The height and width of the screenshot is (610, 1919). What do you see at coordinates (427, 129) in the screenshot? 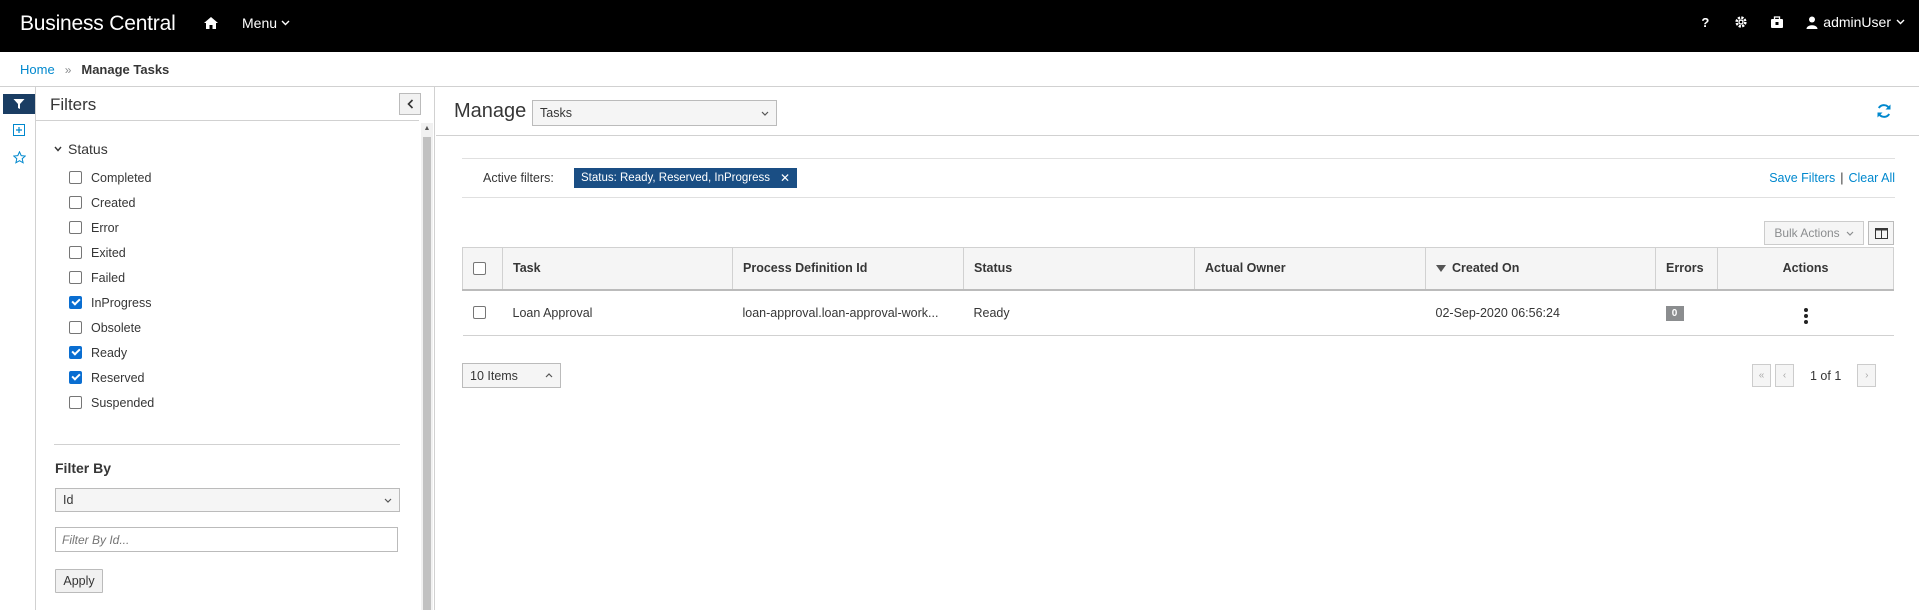
I see `scroll-up-arrow: ▲` at bounding box center [427, 129].